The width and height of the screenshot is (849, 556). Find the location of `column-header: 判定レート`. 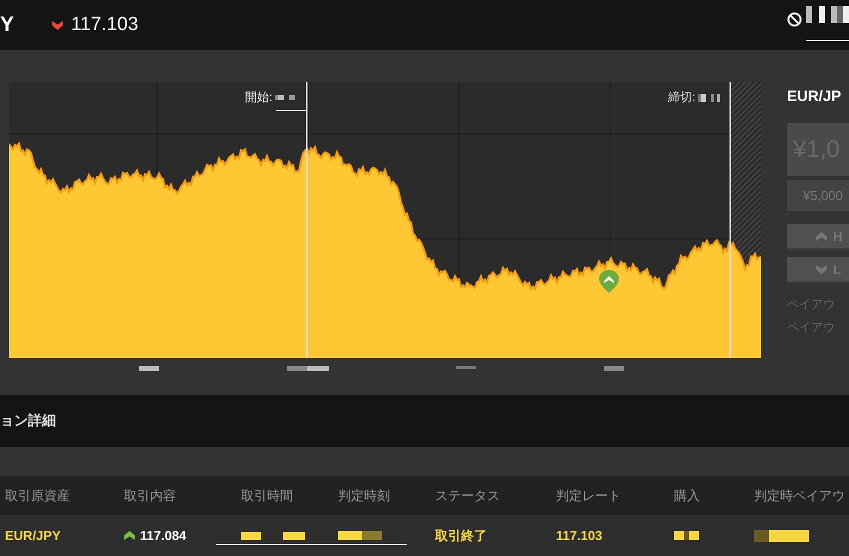

column-header: 判定レート is located at coordinates (589, 495).